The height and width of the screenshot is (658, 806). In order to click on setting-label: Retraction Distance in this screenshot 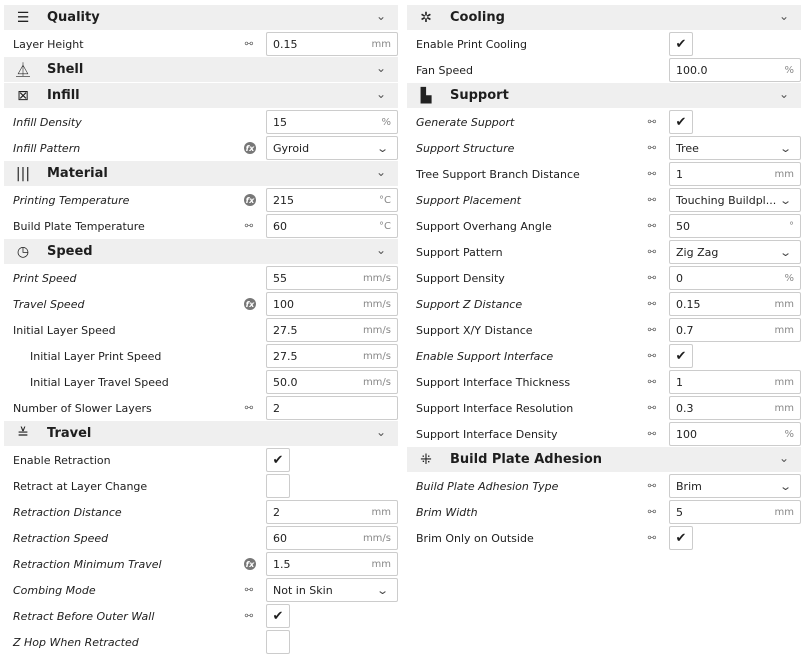, I will do `click(67, 512)`.